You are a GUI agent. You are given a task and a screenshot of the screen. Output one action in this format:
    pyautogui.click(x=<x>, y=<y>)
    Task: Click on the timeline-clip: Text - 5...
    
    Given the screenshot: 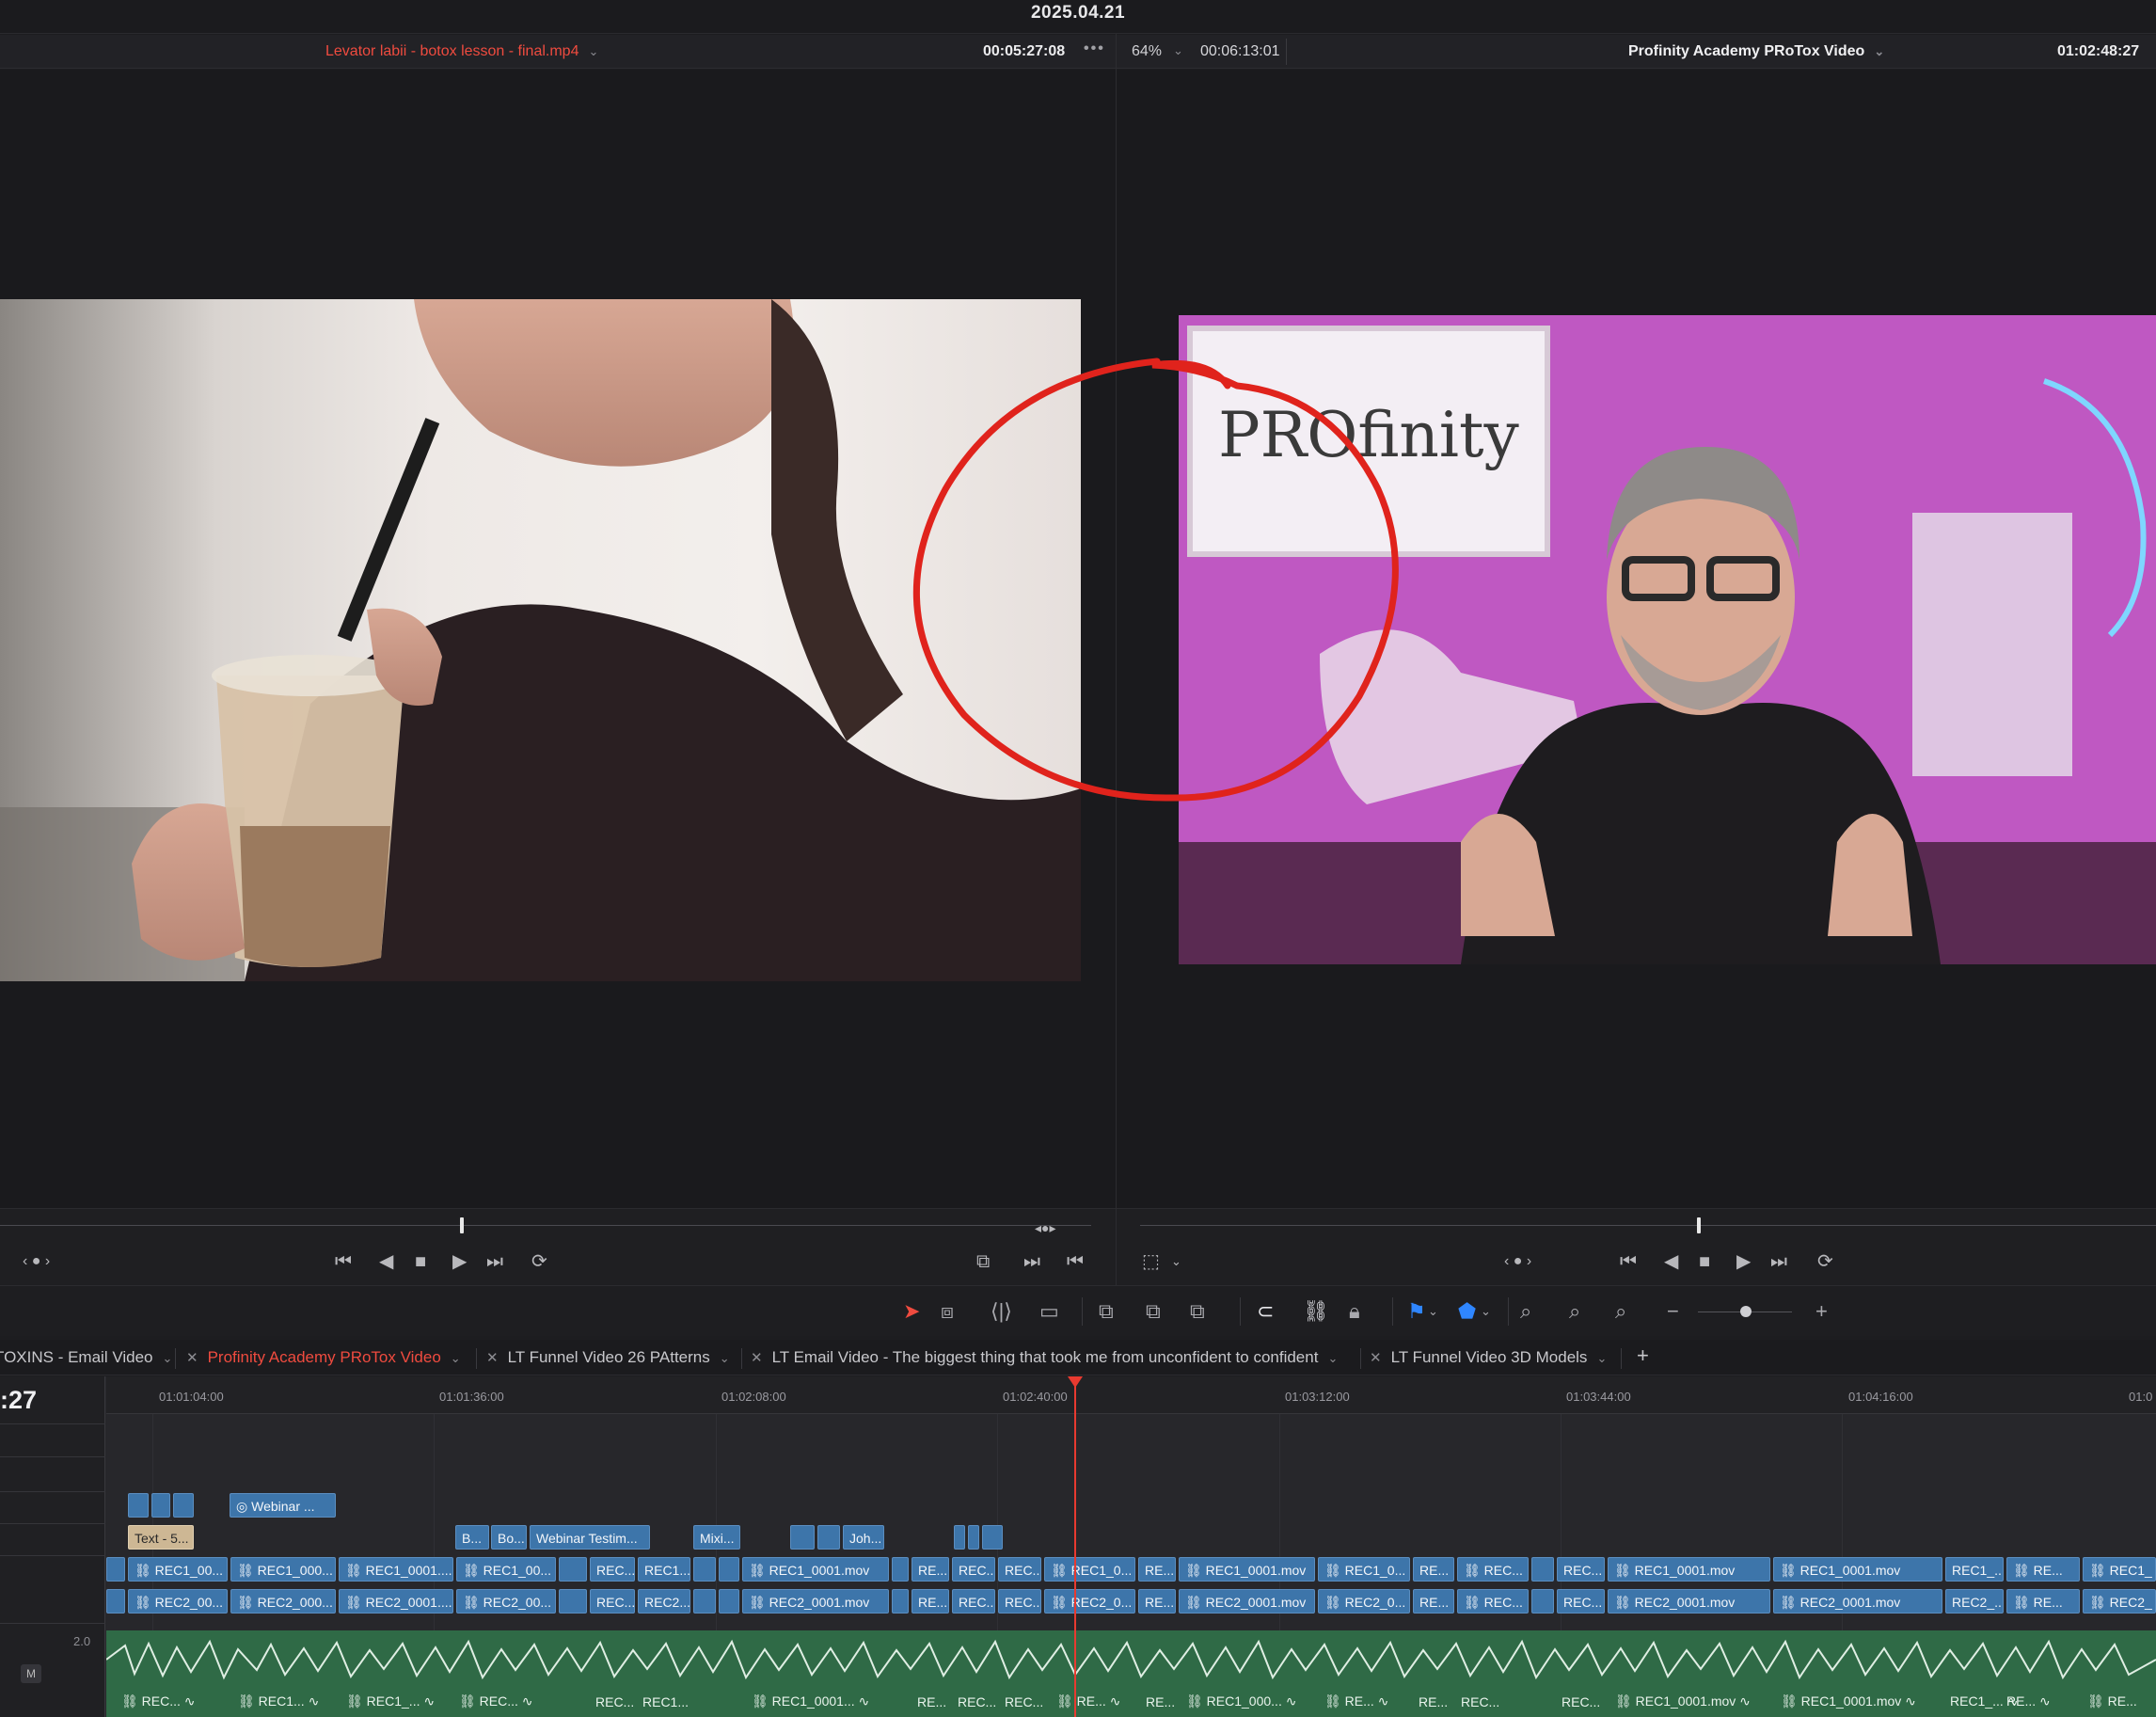 What is the action you would take?
    pyautogui.click(x=161, y=1538)
    